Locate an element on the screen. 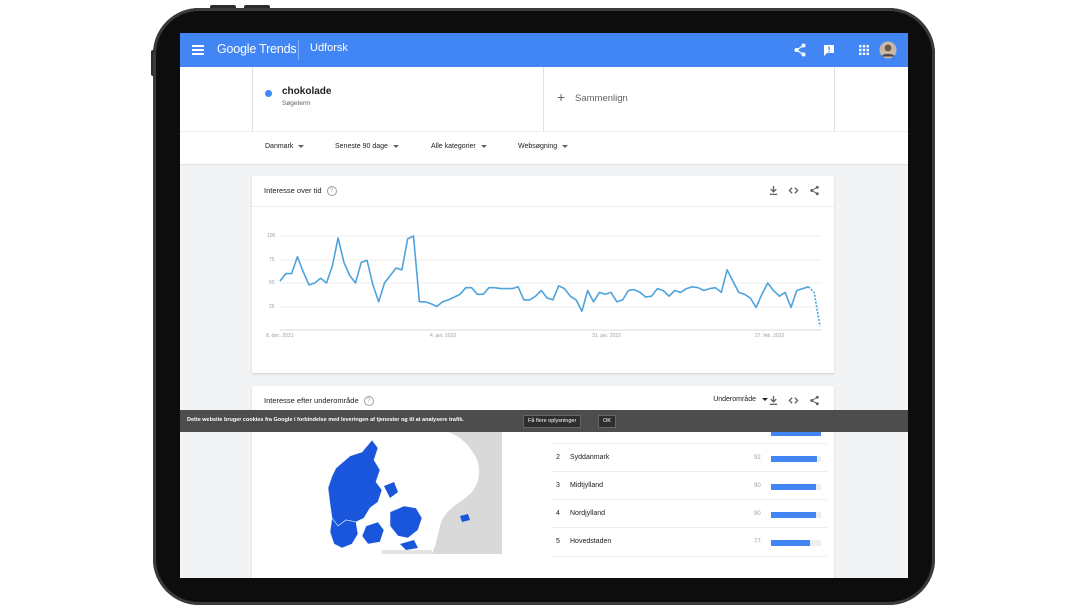 The height and width of the screenshot is (613, 1087). help-icon: ? is located at coordinates (368, 401).